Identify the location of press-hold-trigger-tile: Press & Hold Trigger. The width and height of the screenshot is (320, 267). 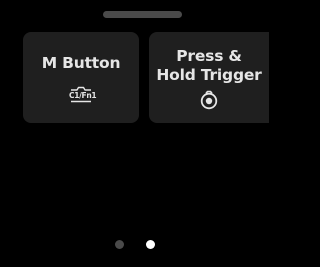
(209, 77).